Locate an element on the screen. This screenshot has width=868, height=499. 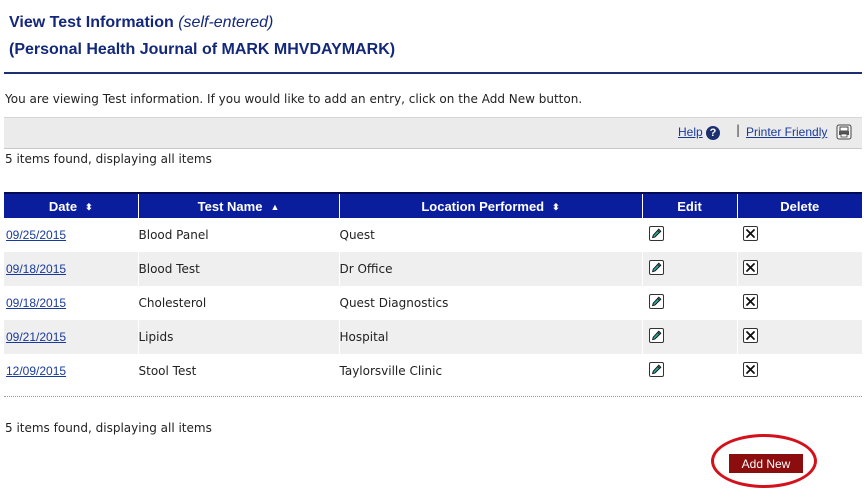
title-divider is located at coordinates (433, 73).